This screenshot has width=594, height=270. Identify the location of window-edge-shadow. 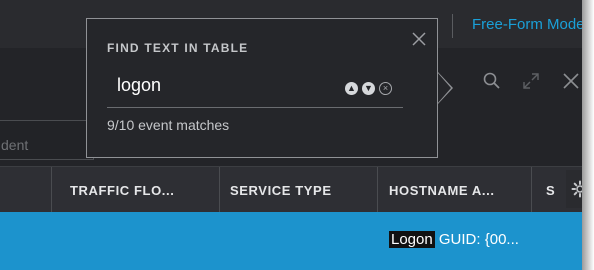
(588, 135).